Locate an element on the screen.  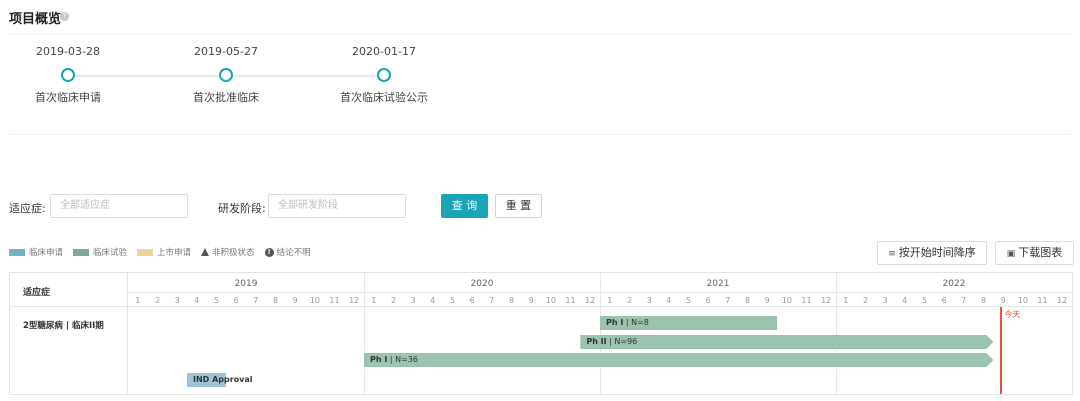
column-header: 适应症 is located at coordinates (37, 293).